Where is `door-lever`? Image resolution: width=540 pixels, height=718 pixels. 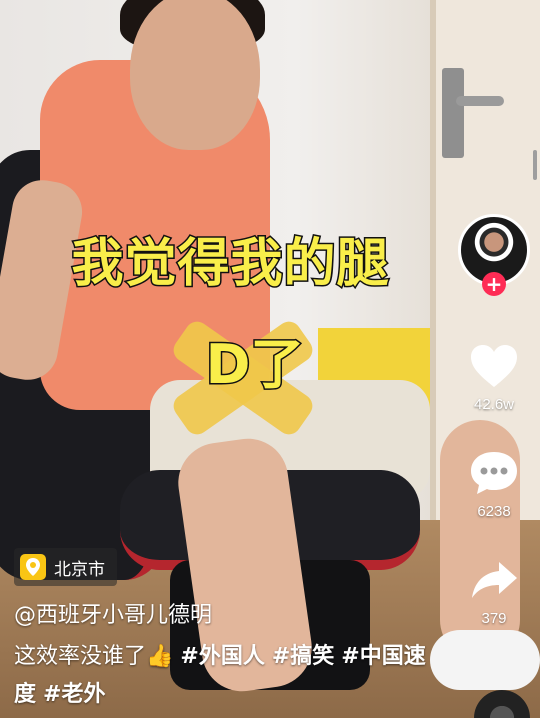
door-lever is located at coordinates (480, 101).